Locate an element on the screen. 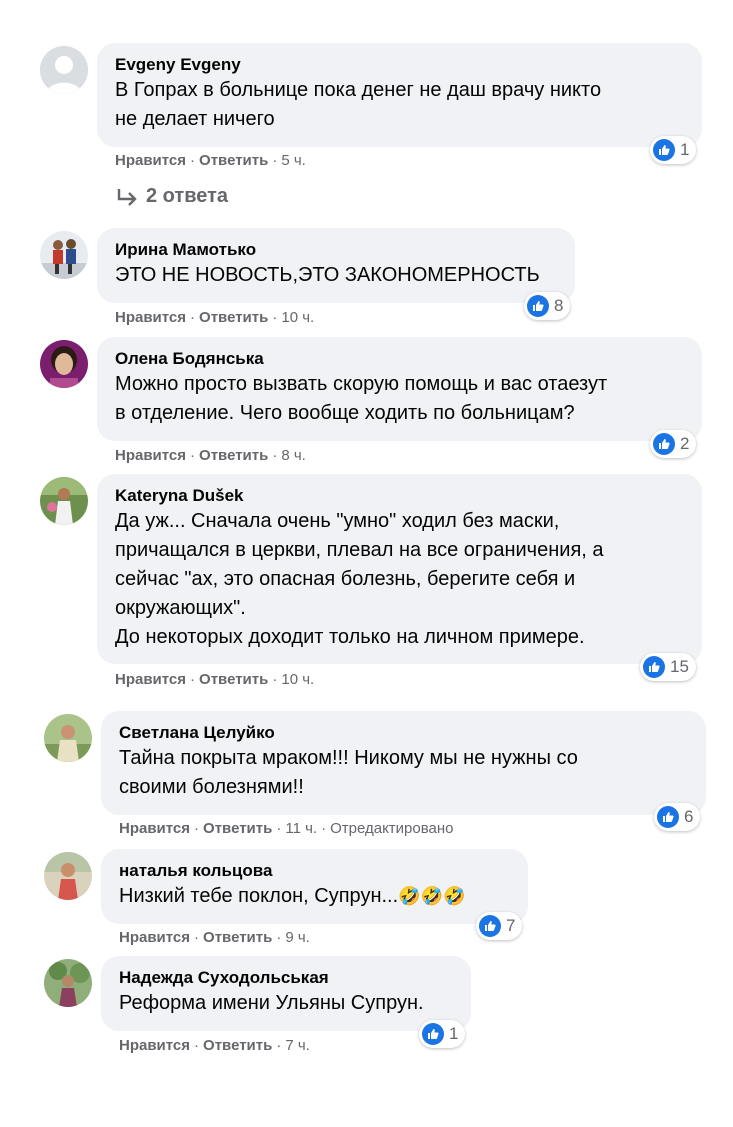 Image resolution: width=733 pixels, height=1127 pixels. comment-text: ЭТО НЕ НОВОСТЬ,ЭТО ЗАКОНОМЕРНОСТЬ is located at coordinates (327, 275).